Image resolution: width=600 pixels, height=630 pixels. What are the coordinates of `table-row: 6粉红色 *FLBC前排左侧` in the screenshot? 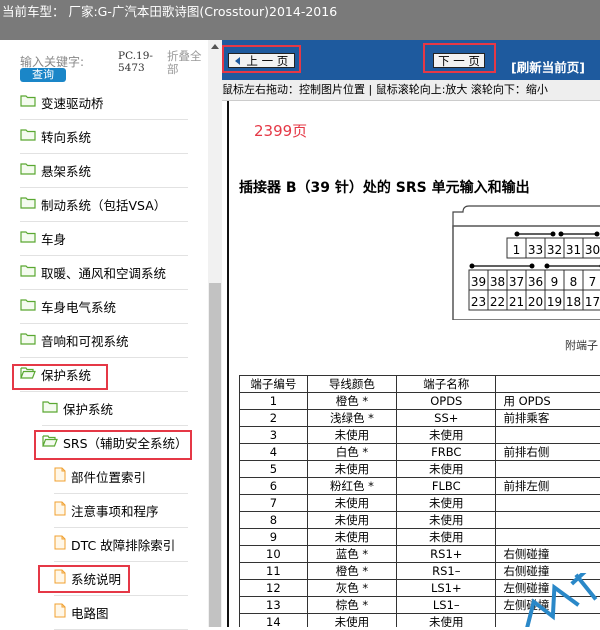 It's located at (420, 486).